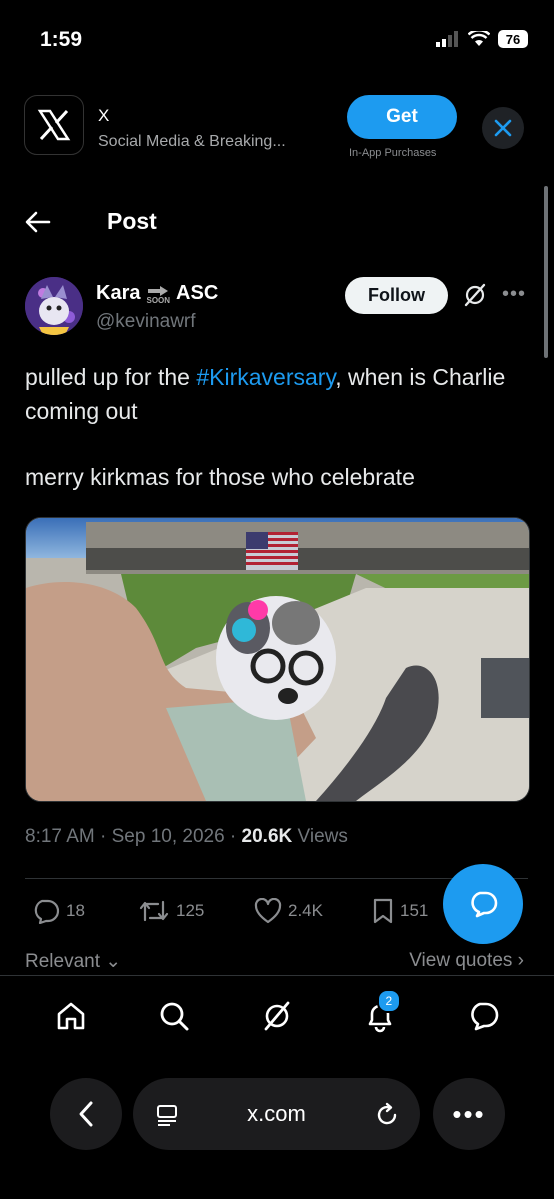  I want to click on battery-indicator: 76, so click(513, 39).